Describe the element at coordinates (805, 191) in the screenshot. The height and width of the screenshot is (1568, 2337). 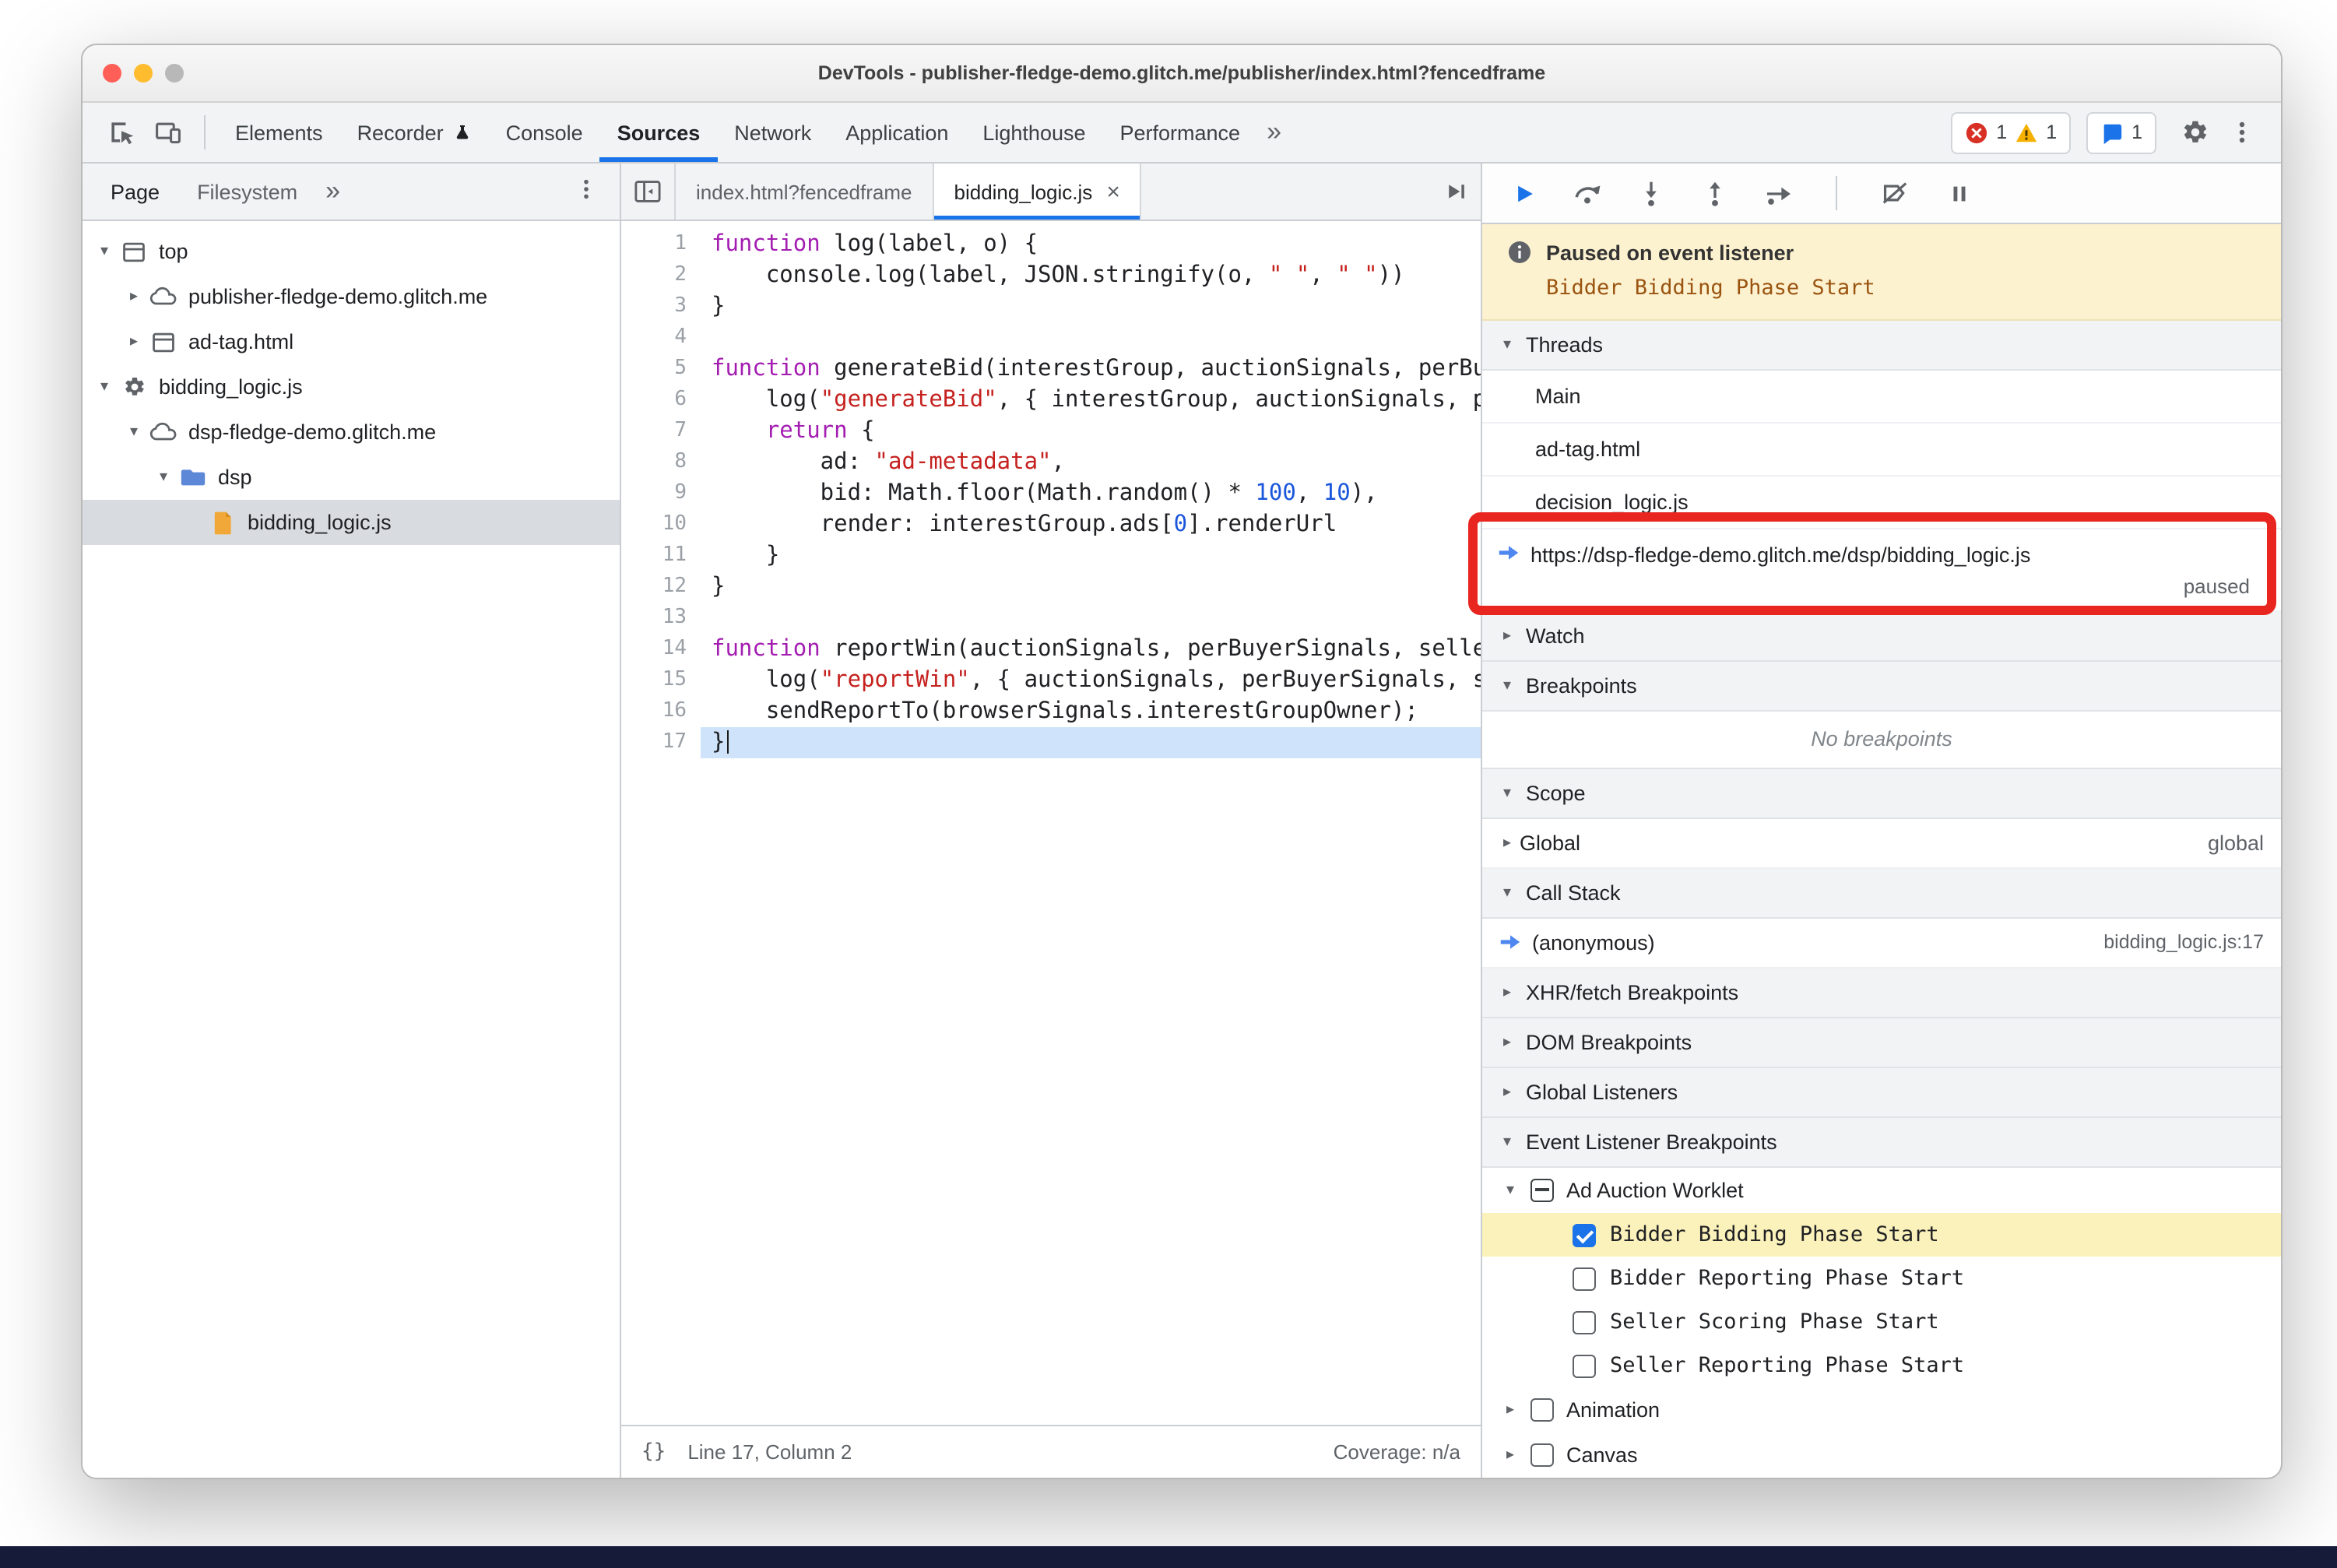
I see `editor-tab-index-html: index.html?fencedframe` at that location.